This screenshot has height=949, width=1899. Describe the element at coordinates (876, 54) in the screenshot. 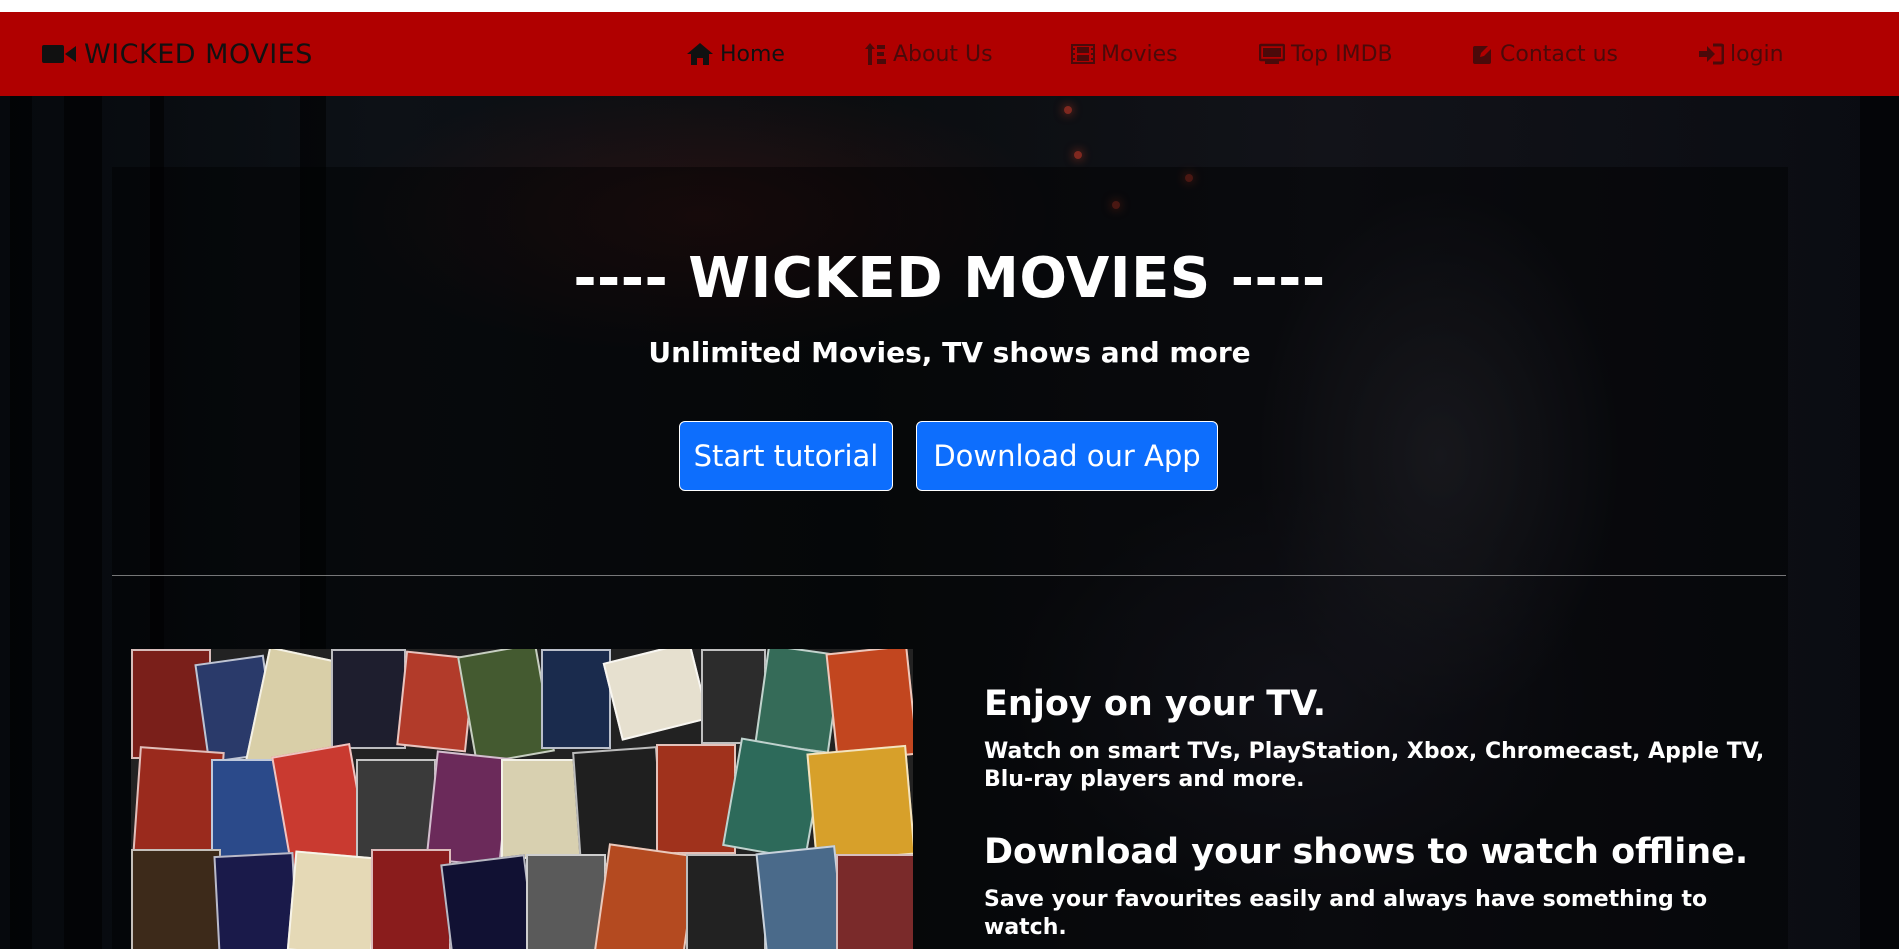

I see `sort-icon` at that location.